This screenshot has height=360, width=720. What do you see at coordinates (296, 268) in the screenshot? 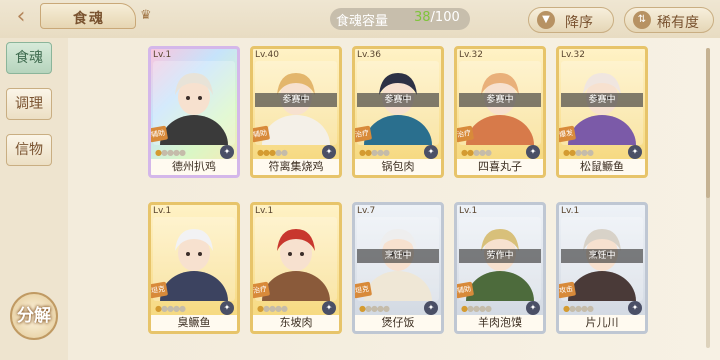
I see `food-soul-card: Lv.1 治疗 ●●●●● ✦ 东坡肉` at bounding box center [296, 268].